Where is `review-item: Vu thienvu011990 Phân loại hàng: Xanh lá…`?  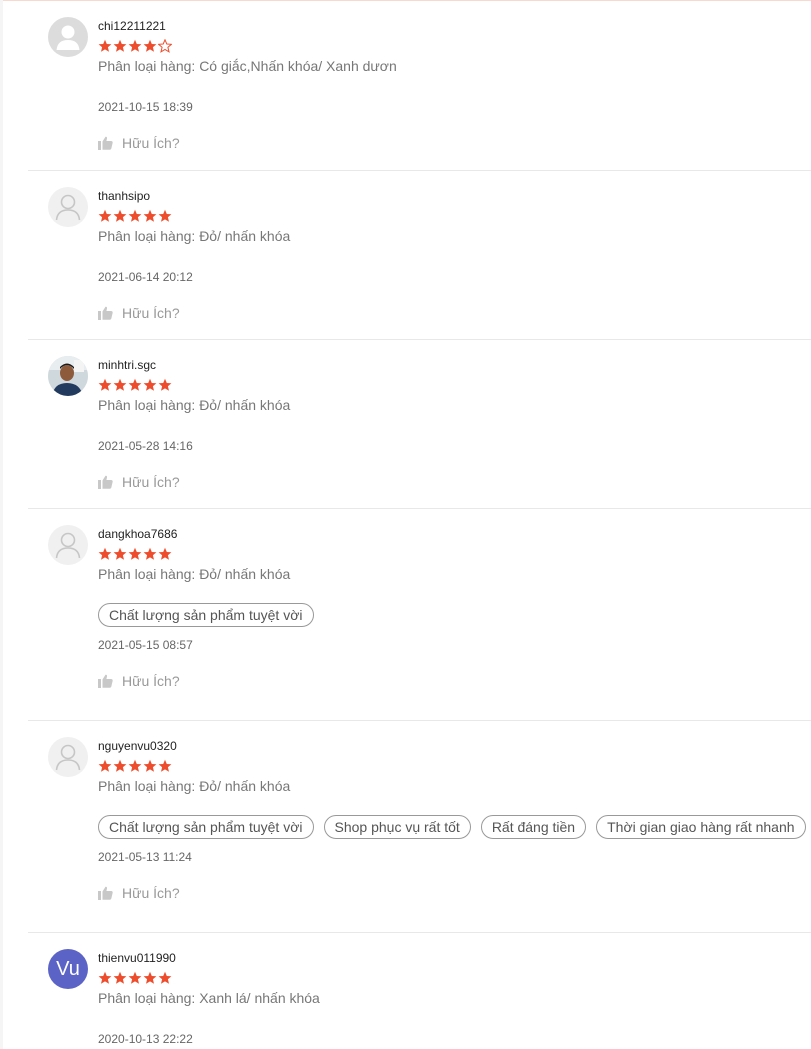
review-item: Vu thienvu011990 Phân loại hàng: Xanh lá… is located at coordinates (419, 991).